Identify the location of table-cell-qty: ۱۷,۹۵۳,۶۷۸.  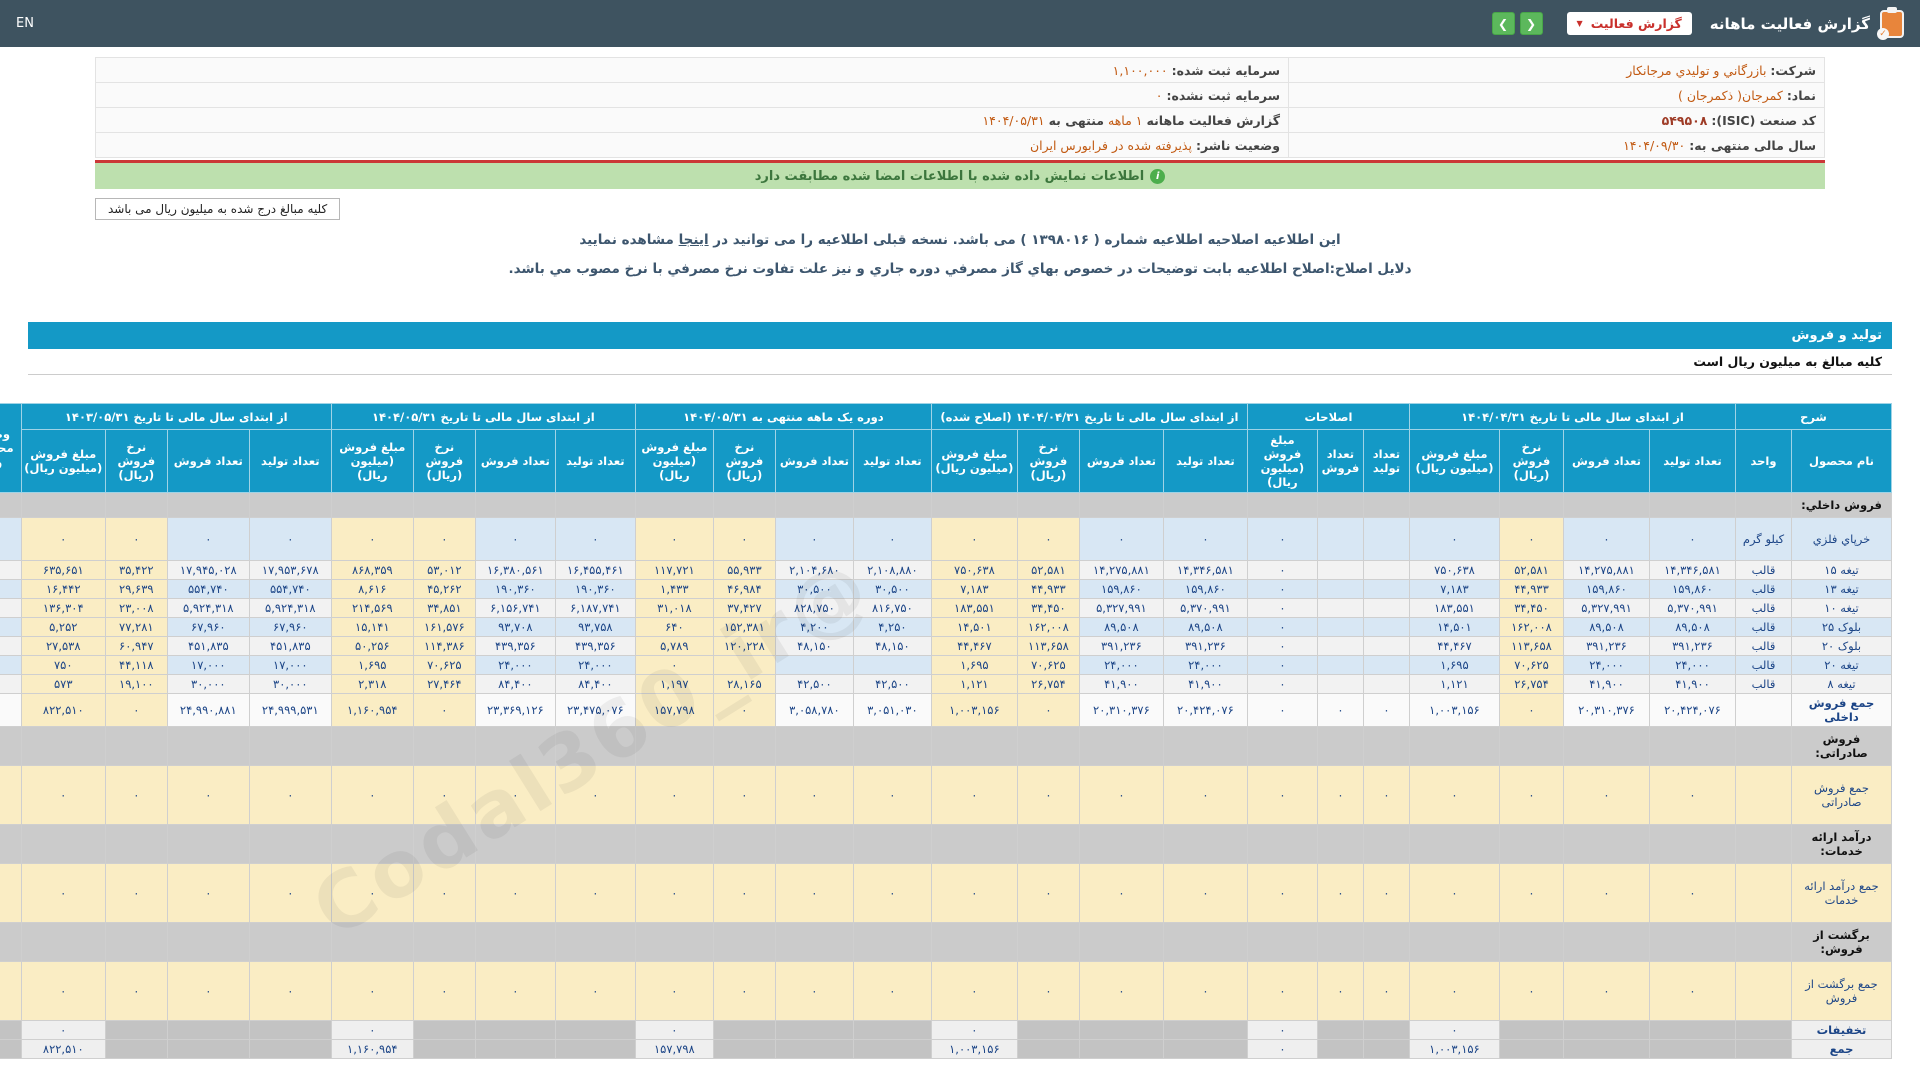
(290, 570).